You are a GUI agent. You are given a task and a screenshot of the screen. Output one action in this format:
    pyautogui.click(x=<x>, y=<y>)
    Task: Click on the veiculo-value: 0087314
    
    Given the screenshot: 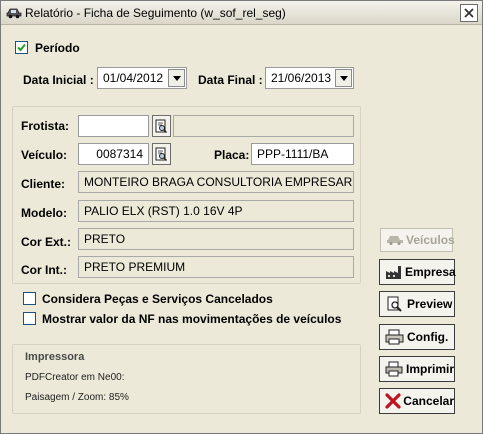 What is the action you would take?
    pyautogui.click(x=119, y=154)
    